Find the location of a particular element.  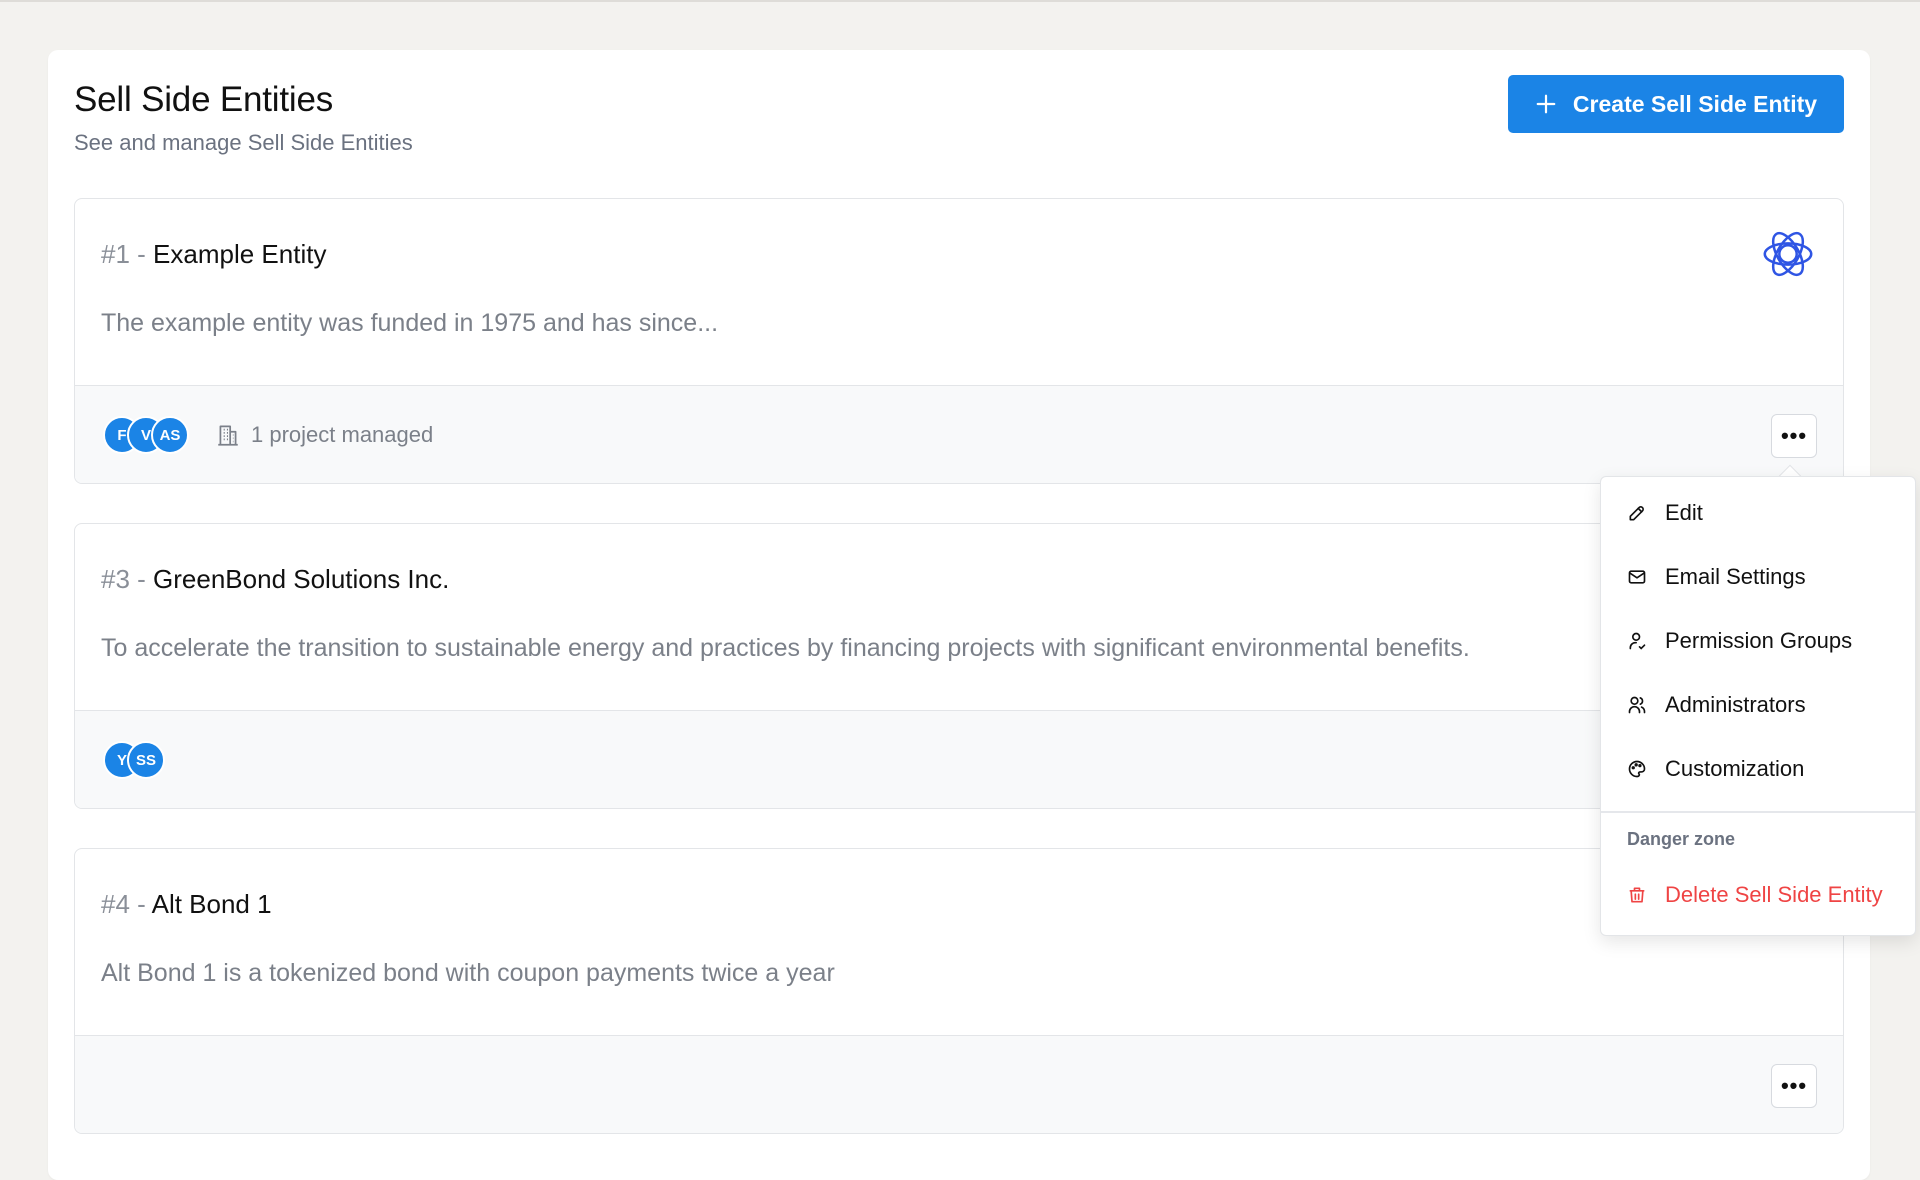

entity-title: #3 - GreenBond Solutions Inc. is located at coordinates (275, 579).